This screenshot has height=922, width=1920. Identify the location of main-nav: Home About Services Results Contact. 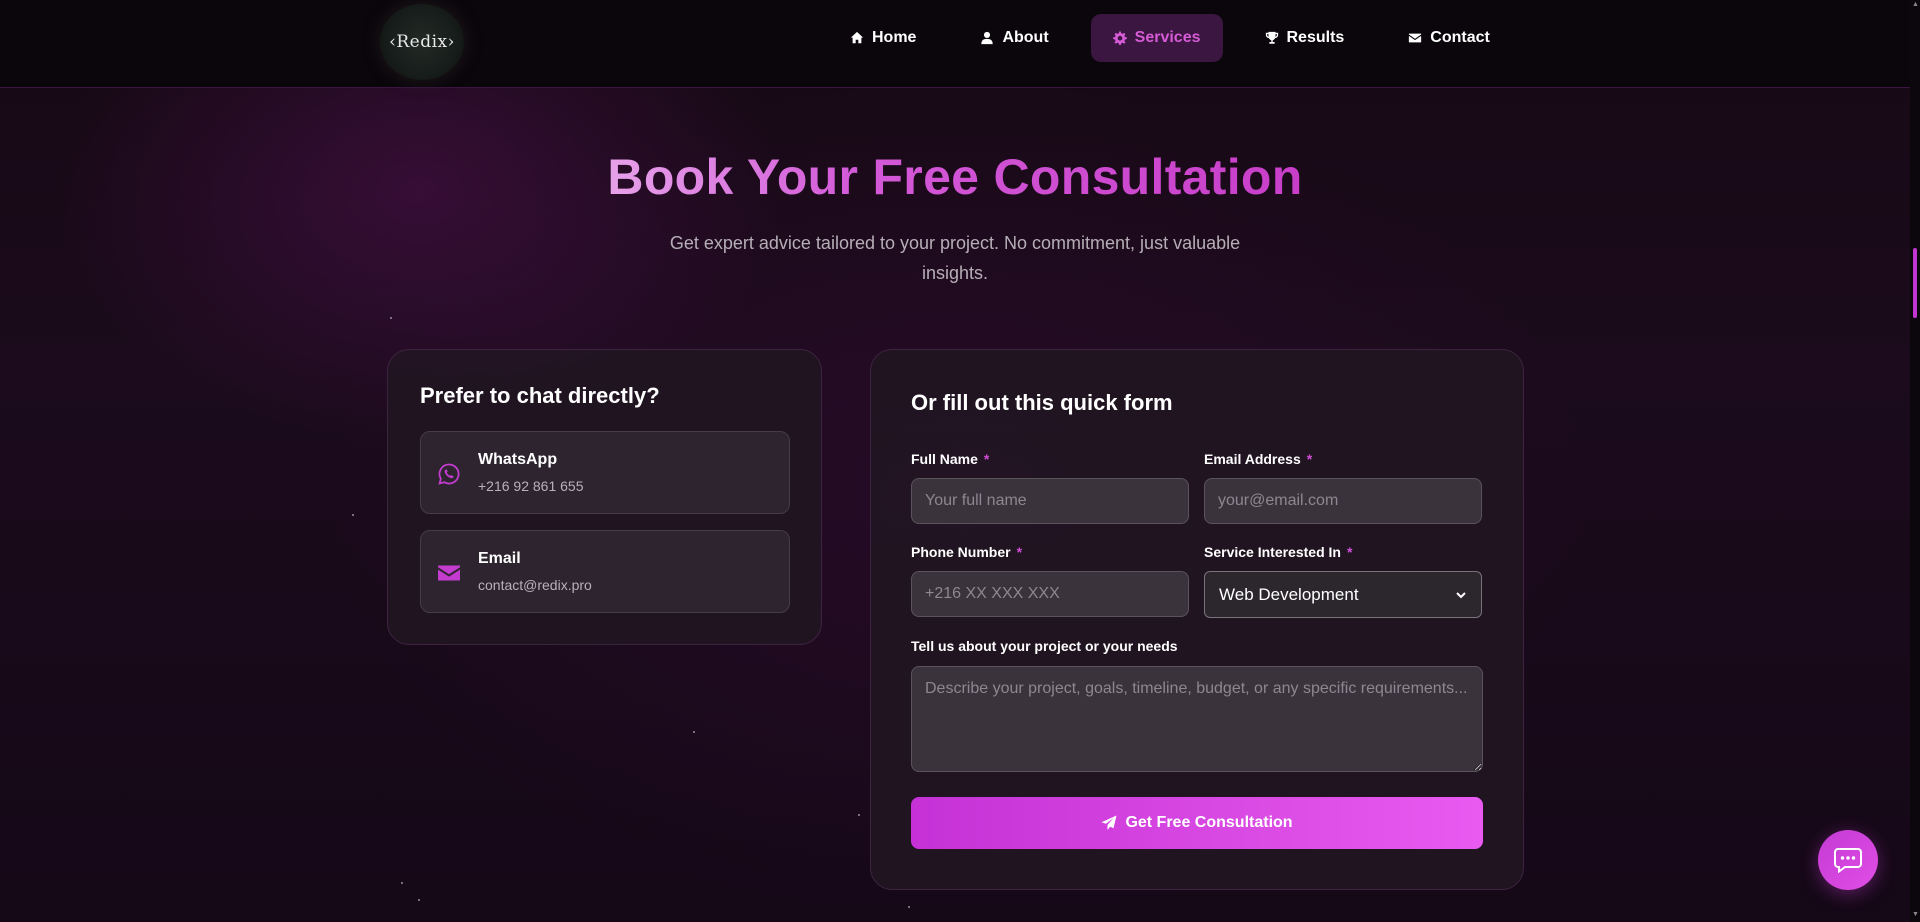
(1180, 38).